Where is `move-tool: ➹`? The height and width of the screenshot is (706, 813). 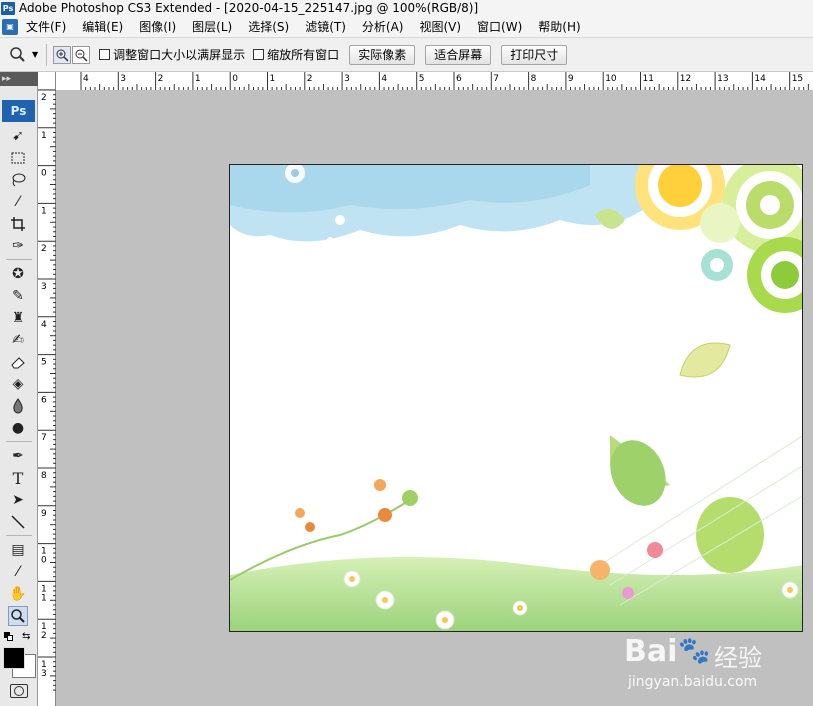
move-tool: ➹ is located at coordinates (18, 136).